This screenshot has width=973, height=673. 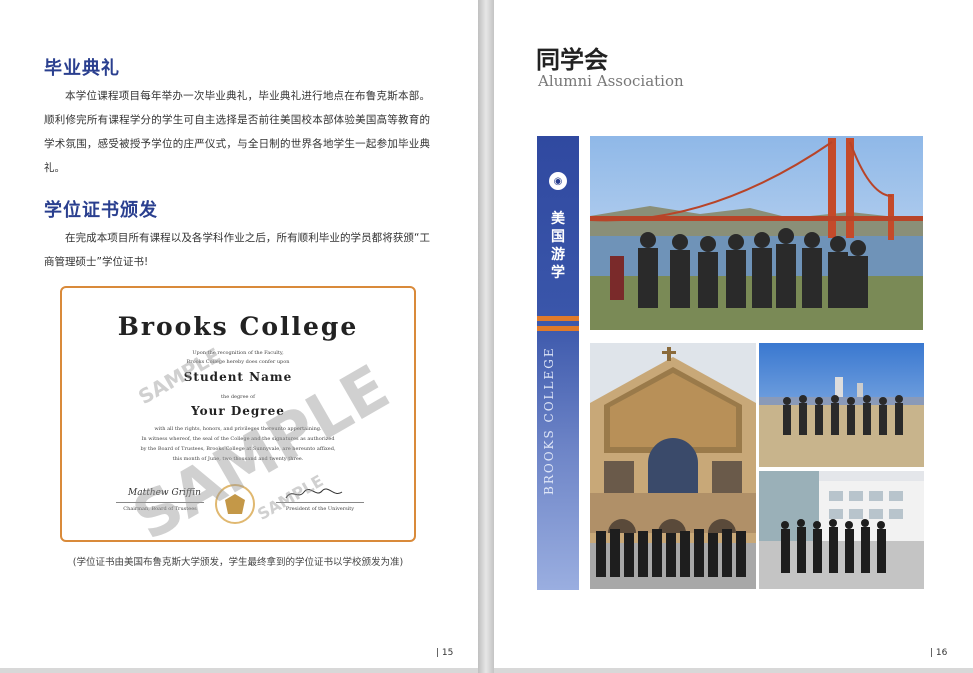 I want to click on certificate-title: Brooks College, so click(x=238, y=326).